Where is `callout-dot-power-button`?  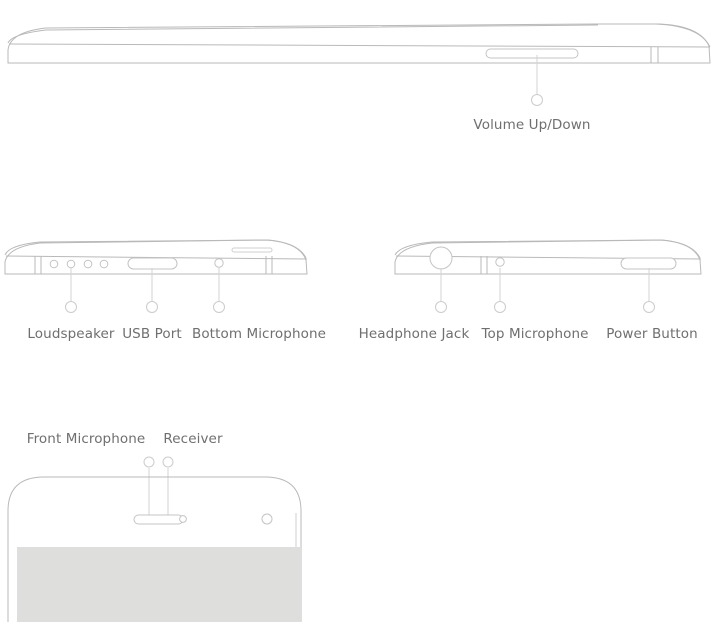 callout-dot-power-button is located at coordinates (649, 307).